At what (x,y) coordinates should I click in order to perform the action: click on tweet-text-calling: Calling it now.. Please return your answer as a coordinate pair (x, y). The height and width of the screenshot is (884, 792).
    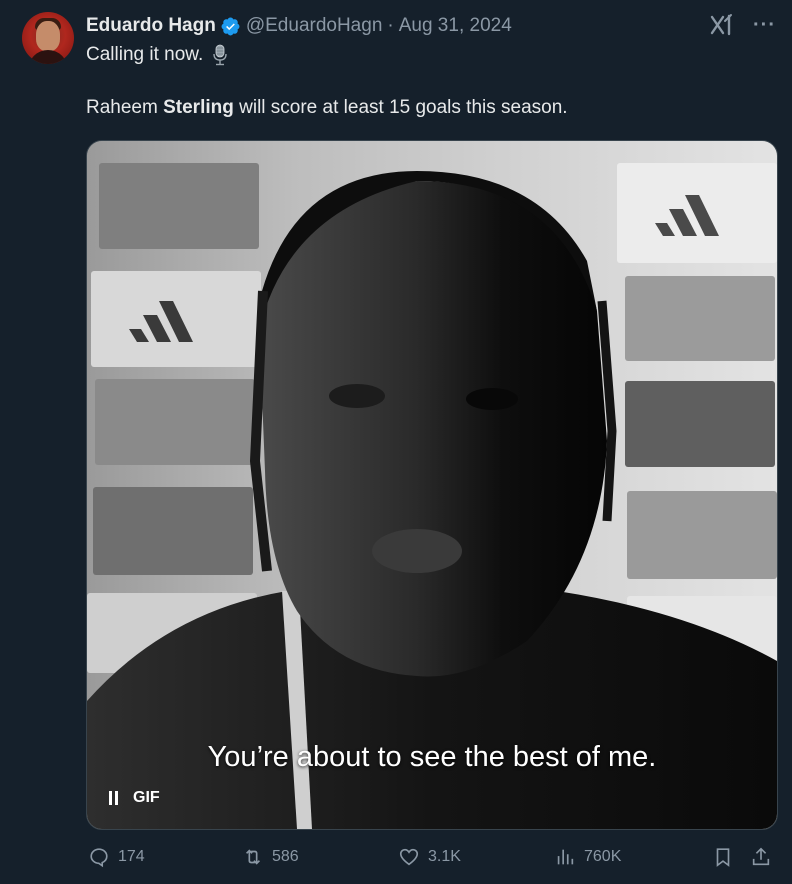
    Looking at the image, I should click on (145, 54).